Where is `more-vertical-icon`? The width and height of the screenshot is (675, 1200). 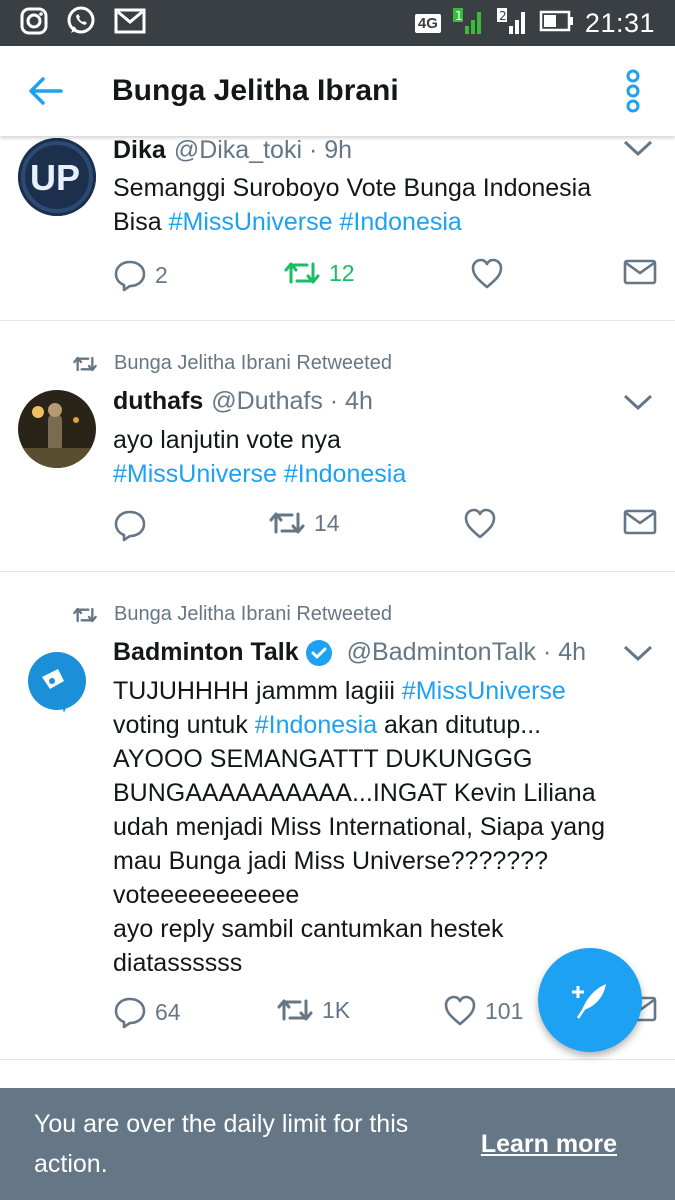 more-vertical-icon is located at coordinates (633, 91).